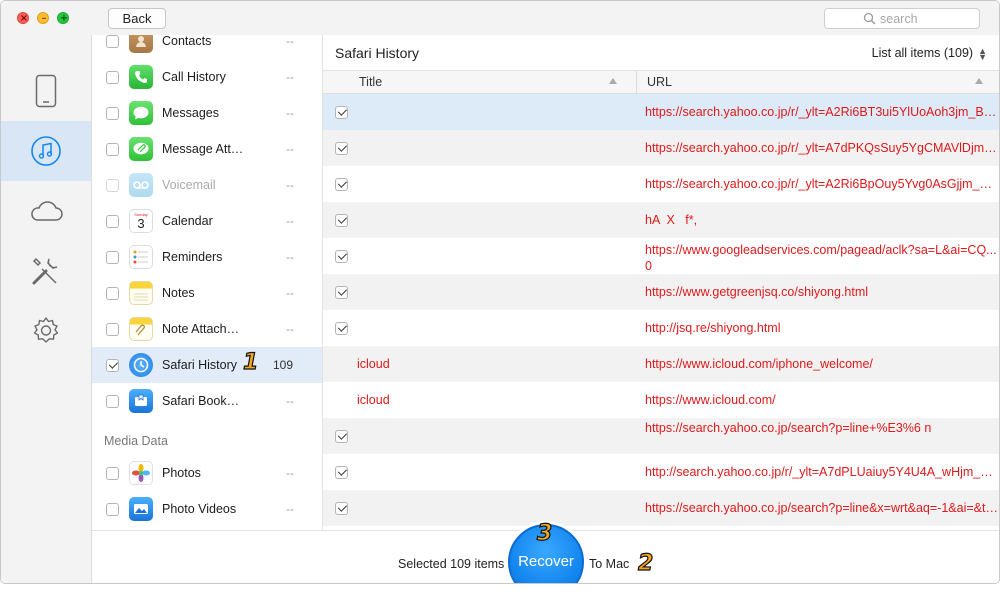  Describe the element at coordinates (112, 221) in the screenshot. I see `calendar-checkbox` at that location.